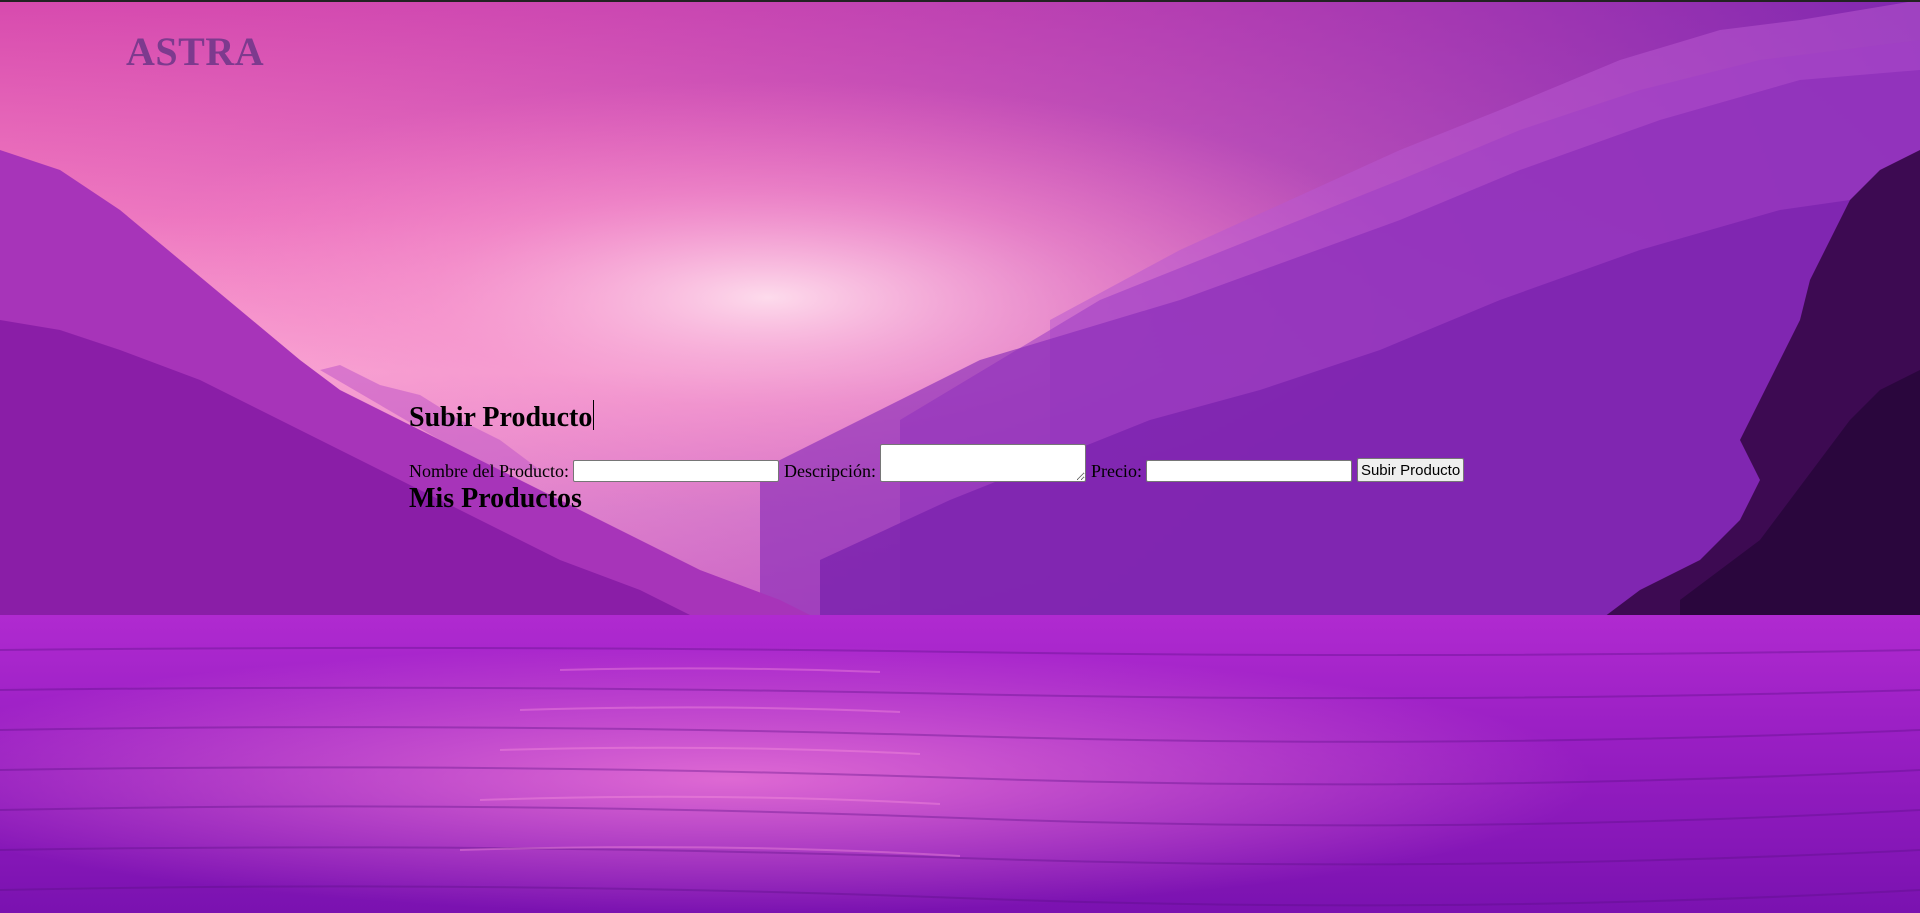  I want to click on my-products-heading: Mis Productos, so click(495, 498).